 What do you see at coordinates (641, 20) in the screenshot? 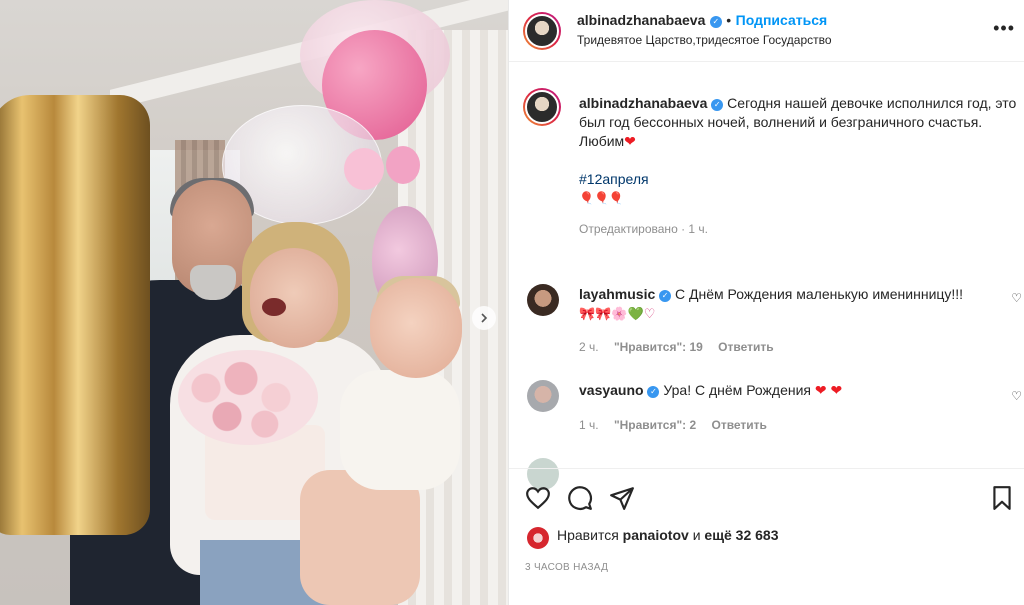
I see `author-name: albinadzhanabaeva` at bounding box center [641, 20].